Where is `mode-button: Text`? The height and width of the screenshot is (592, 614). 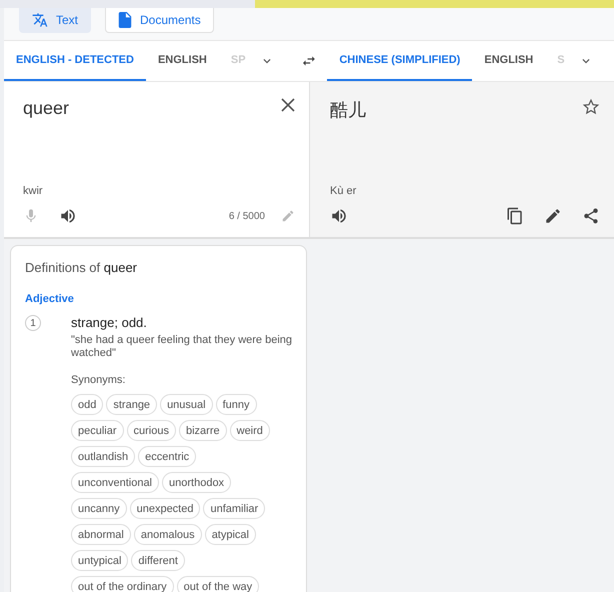 mode-button: Text is located at coordinates (55, 20).